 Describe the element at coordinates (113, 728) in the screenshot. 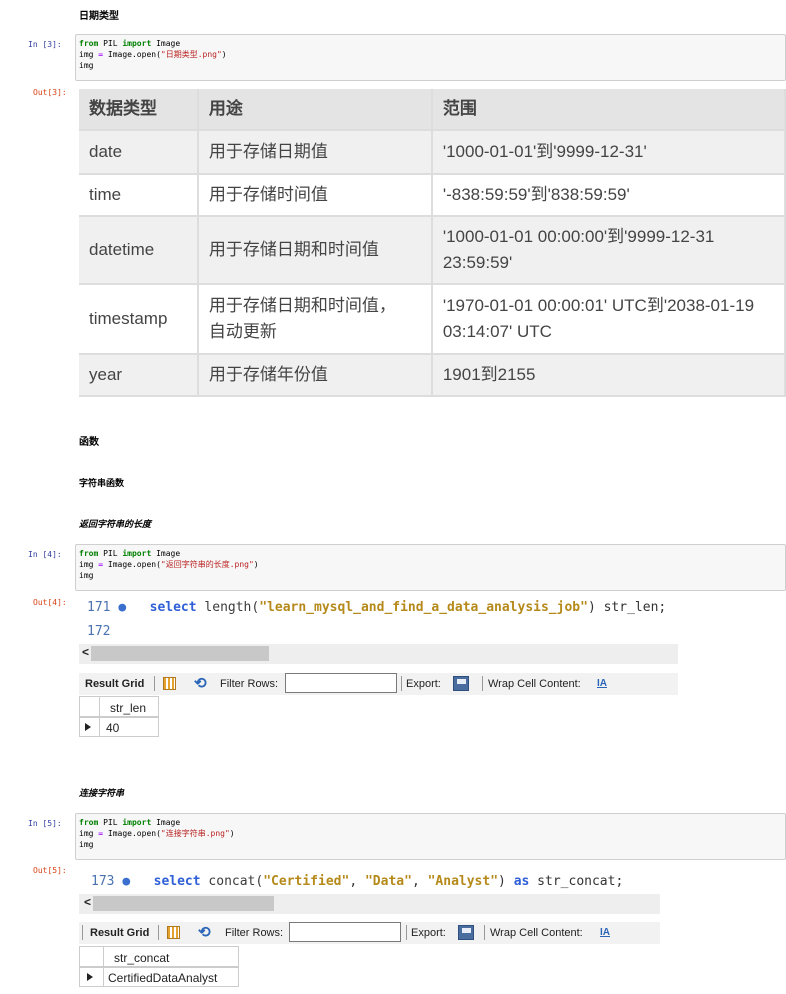

I see `result-value: 40` at that location.